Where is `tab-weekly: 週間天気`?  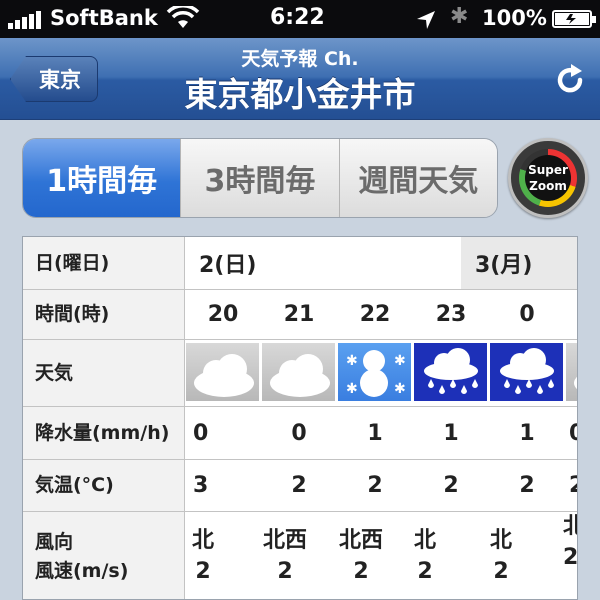 tab-weekly: 週間天気 is located at coordinates (417, 178).